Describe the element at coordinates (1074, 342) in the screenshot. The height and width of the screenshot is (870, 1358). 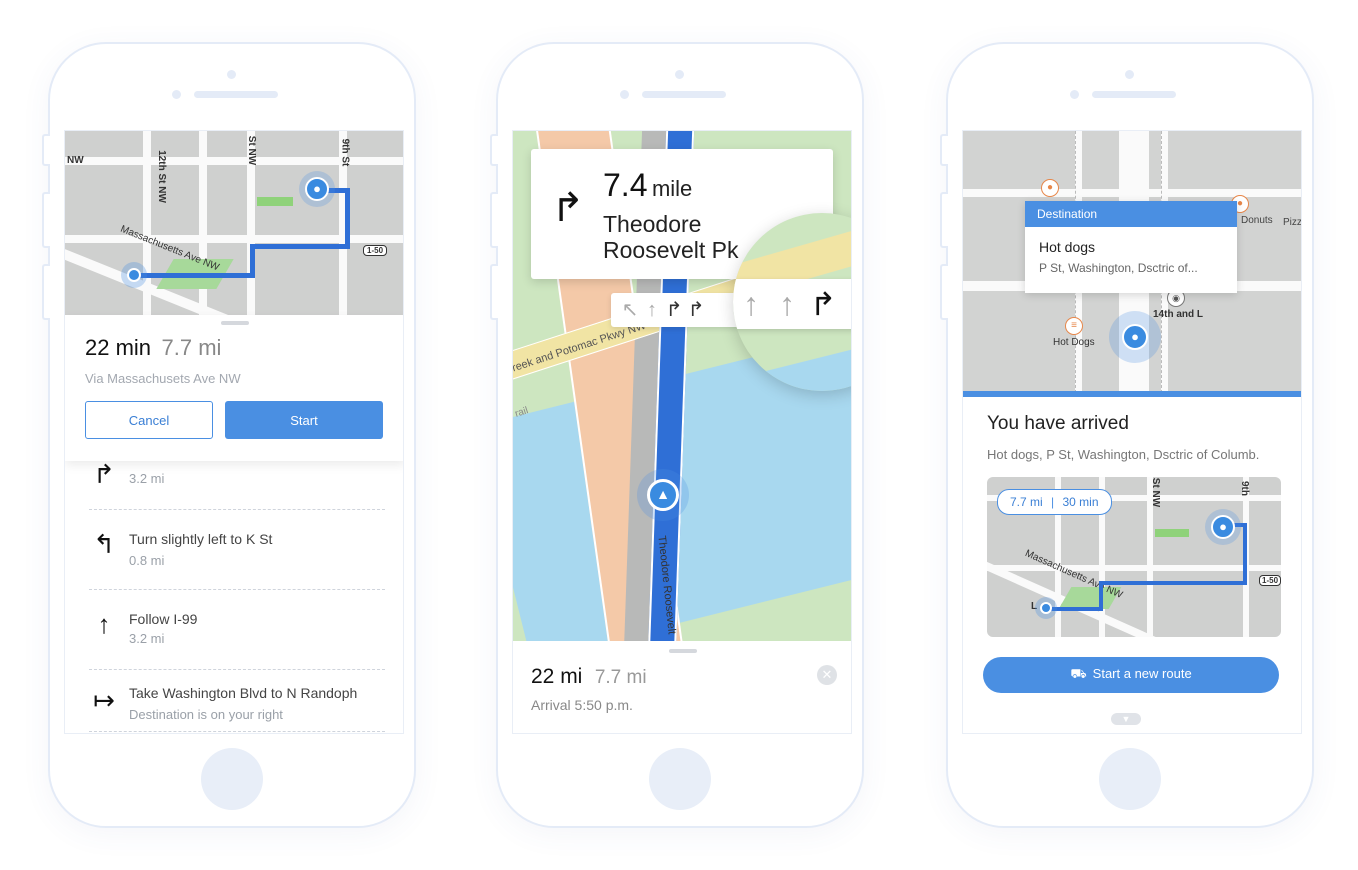
I see `map-label: Hot Dogs` at that location.